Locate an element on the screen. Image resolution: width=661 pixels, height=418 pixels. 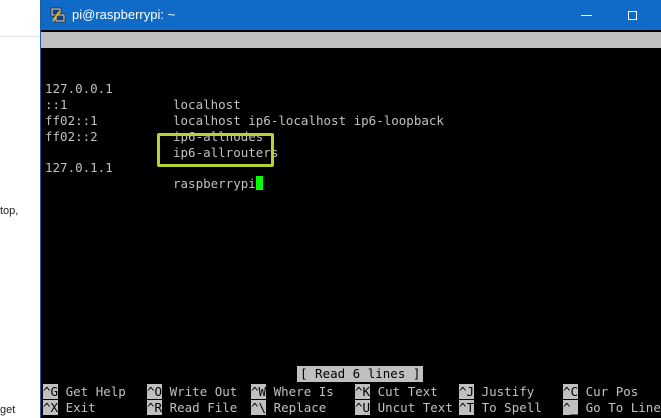
shortcut-key: ^_ is located at coordinates (571, 407).